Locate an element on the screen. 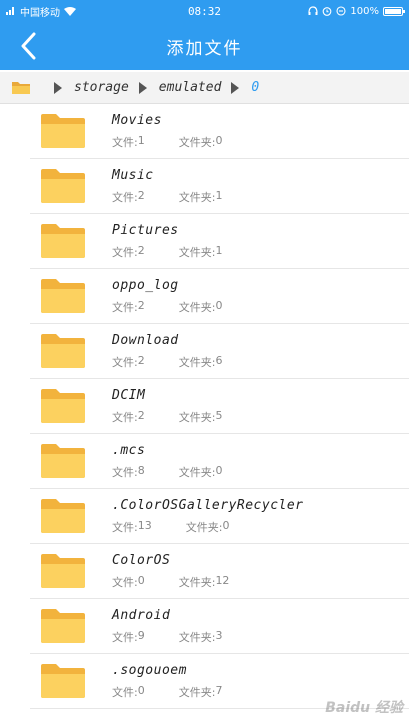 The image size is (409, 723). list-item-text: Movies 文件: 1 文件夹: 0 is located at coordinates (167, 131).